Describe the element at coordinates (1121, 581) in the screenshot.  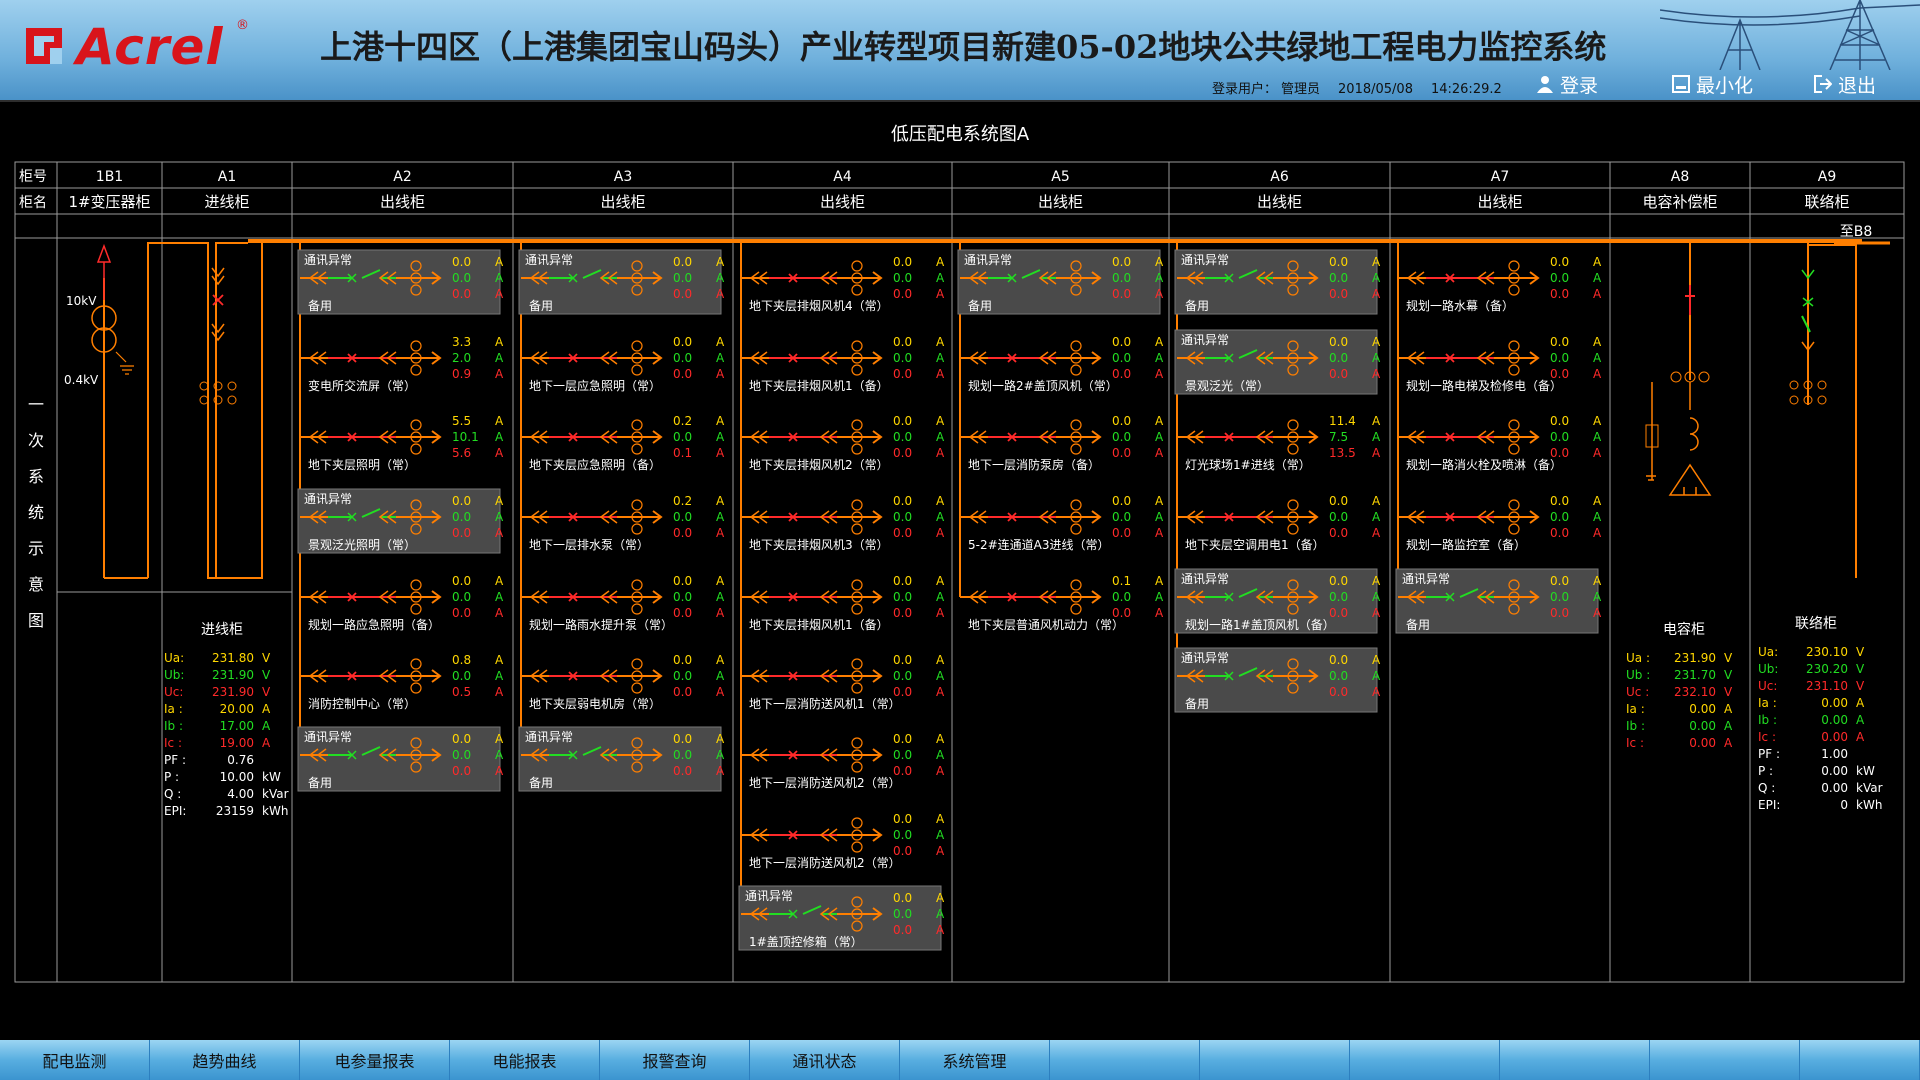
I see `phase-a-current: 0.1` at that location.